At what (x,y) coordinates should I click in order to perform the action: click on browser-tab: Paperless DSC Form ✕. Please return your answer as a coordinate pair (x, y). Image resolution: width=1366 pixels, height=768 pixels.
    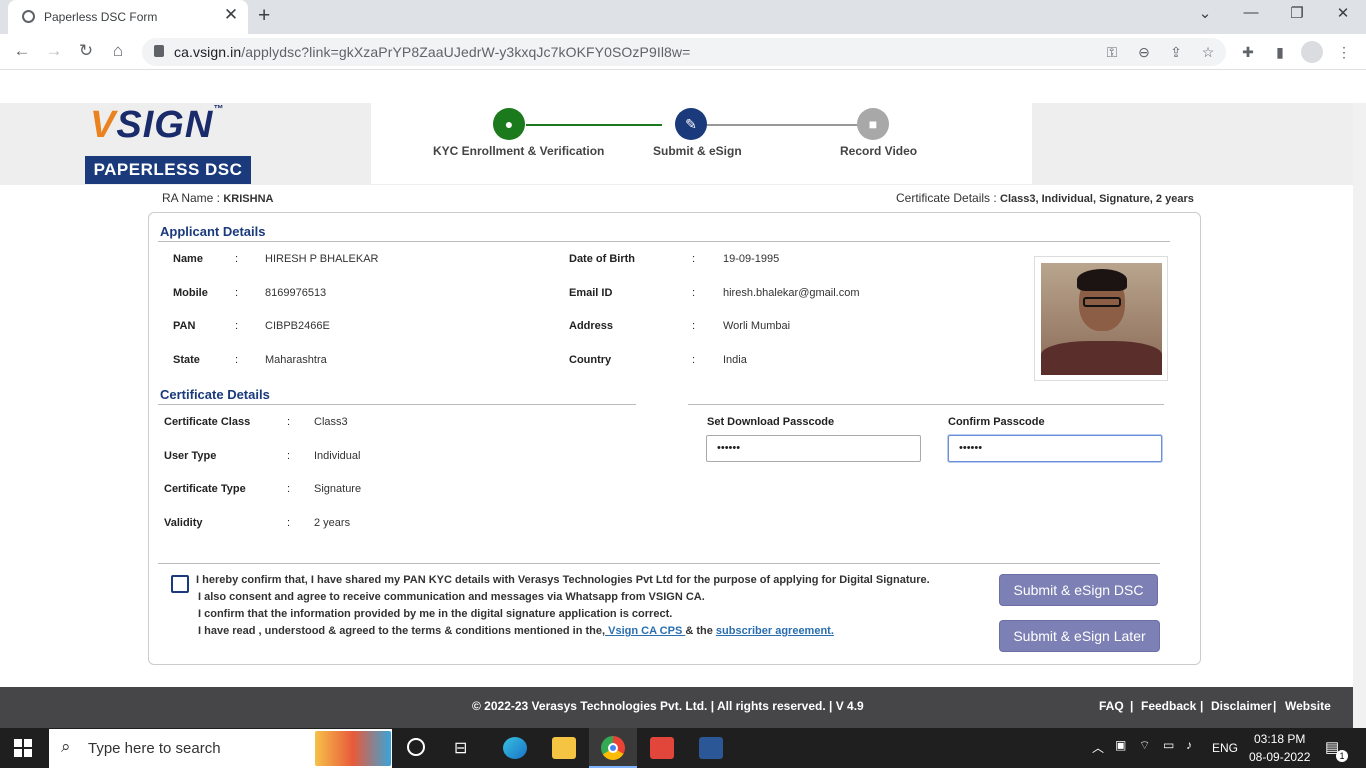
    Looking at the image, I should click on (128, 17).